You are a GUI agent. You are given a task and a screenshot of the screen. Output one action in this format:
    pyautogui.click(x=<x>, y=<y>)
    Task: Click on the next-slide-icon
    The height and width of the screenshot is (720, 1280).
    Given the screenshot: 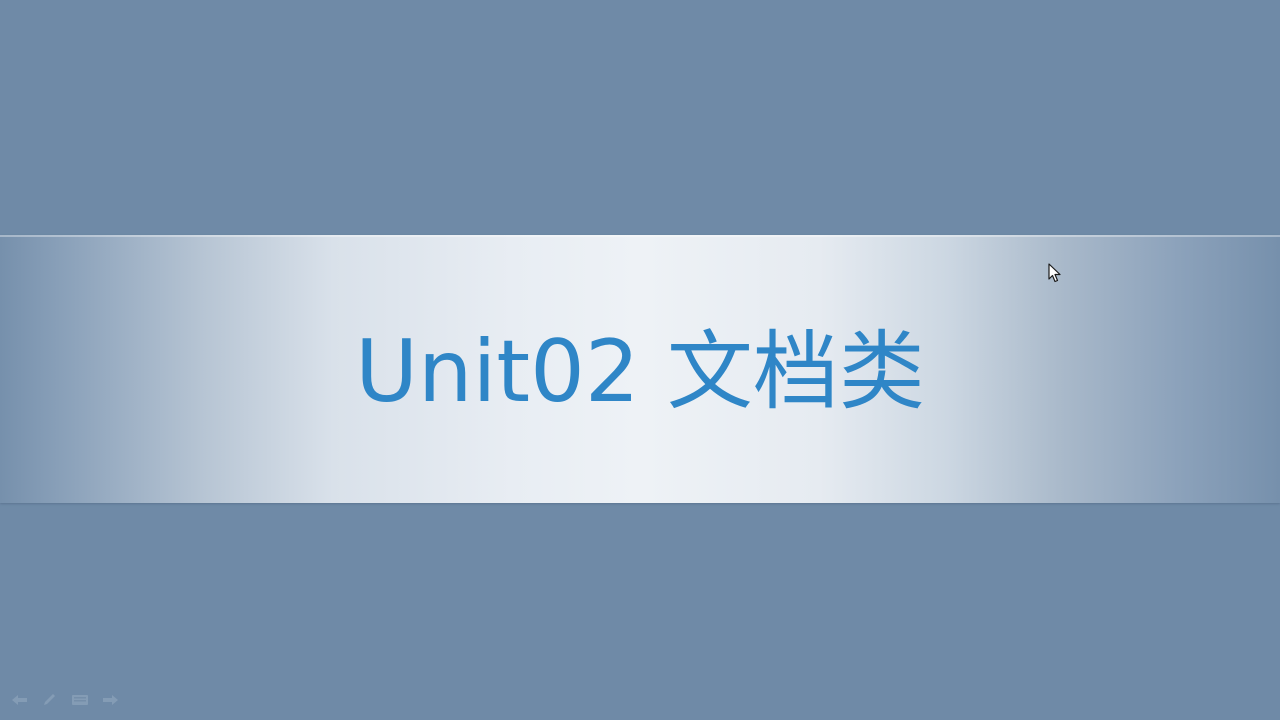 What is the action you would take?
    pyautogui.click(x=110, y=700)
    